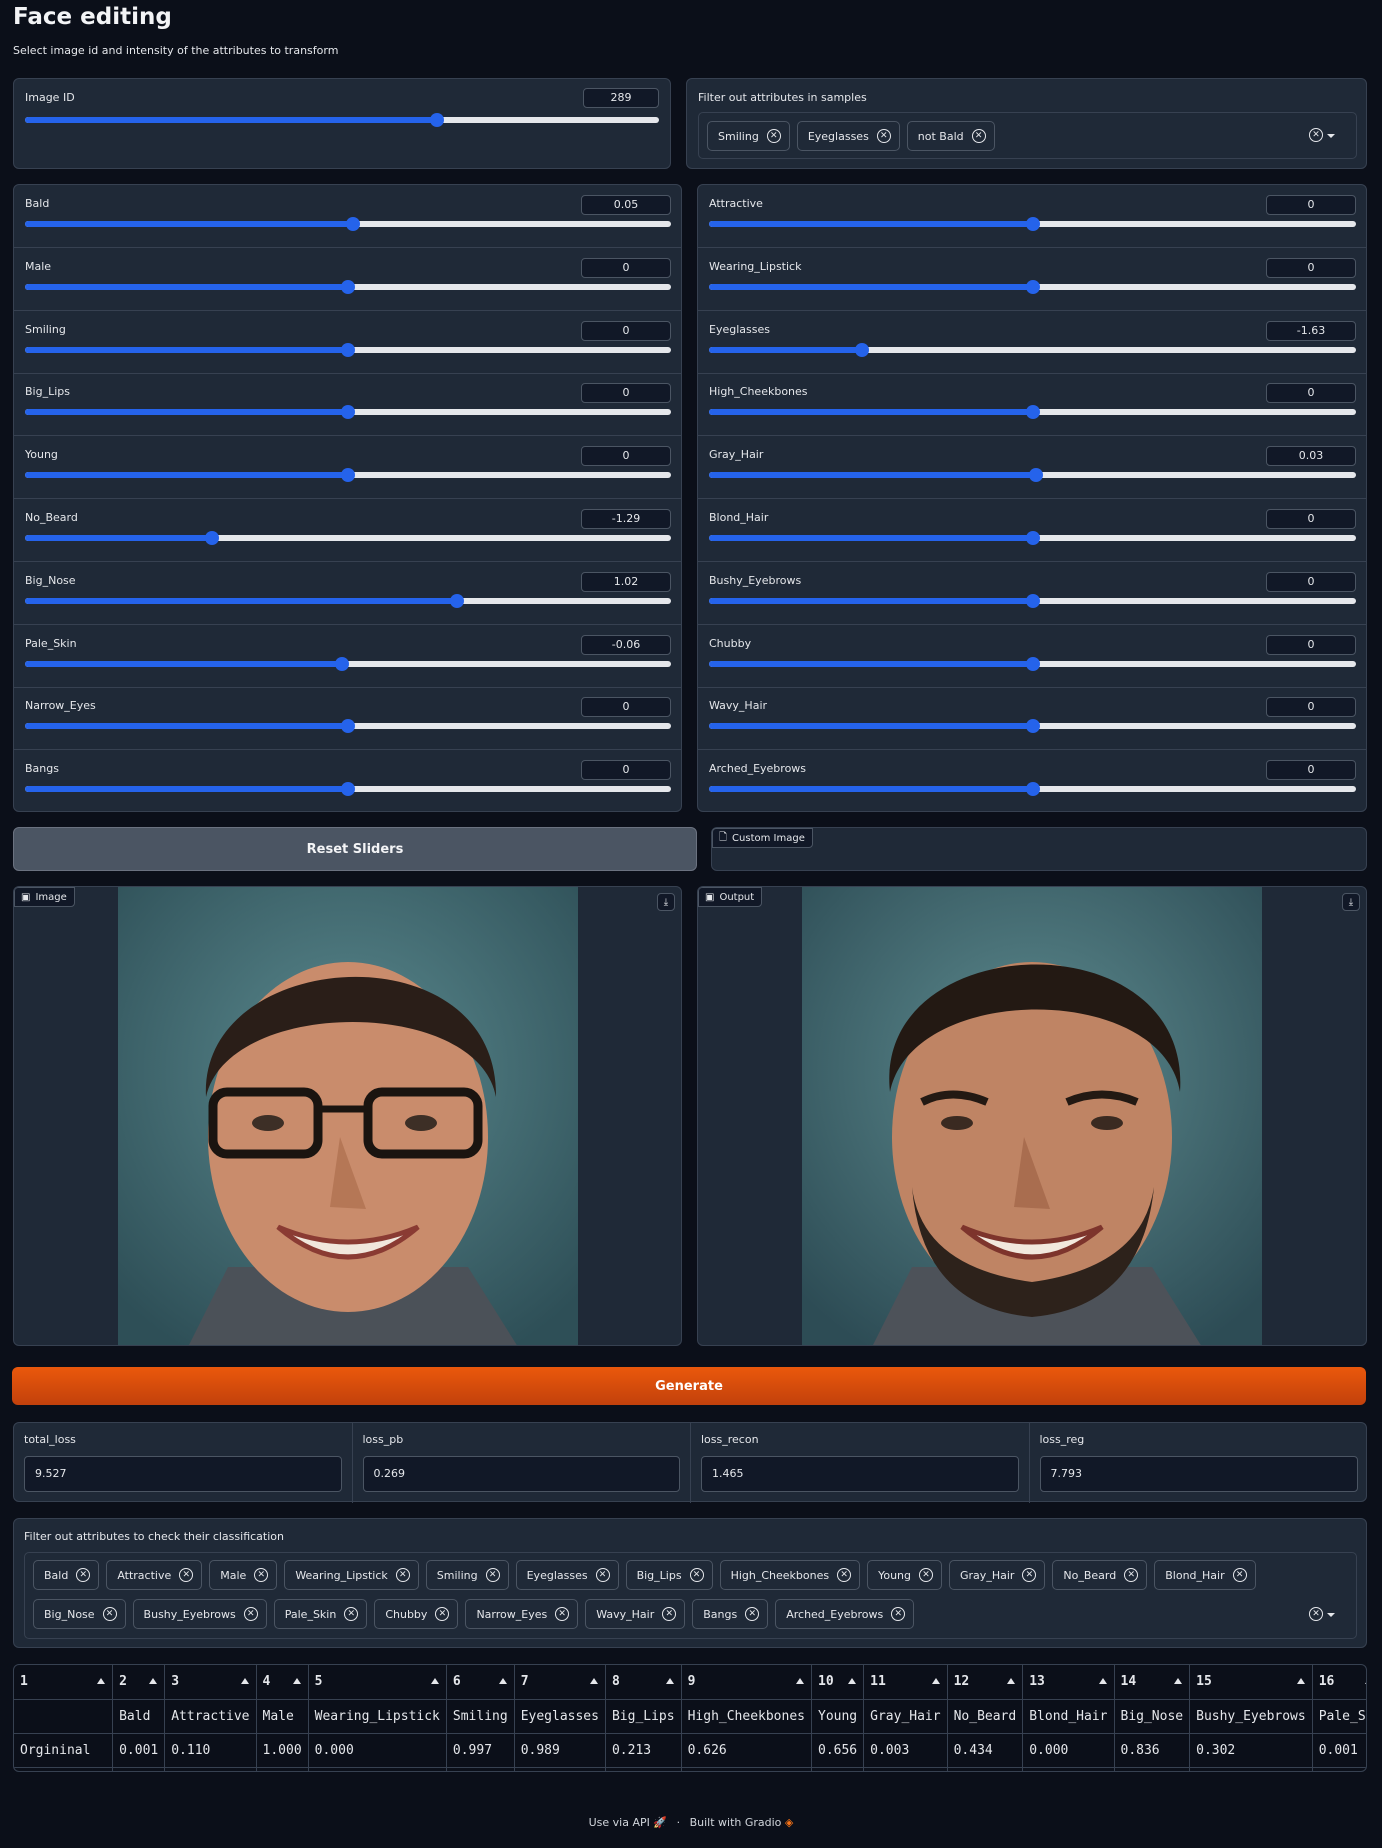  What do you see at coordinates (643, 1769) in the screenshot?
I see `table-cell: 0.274` at bounding box center [643, 1769].